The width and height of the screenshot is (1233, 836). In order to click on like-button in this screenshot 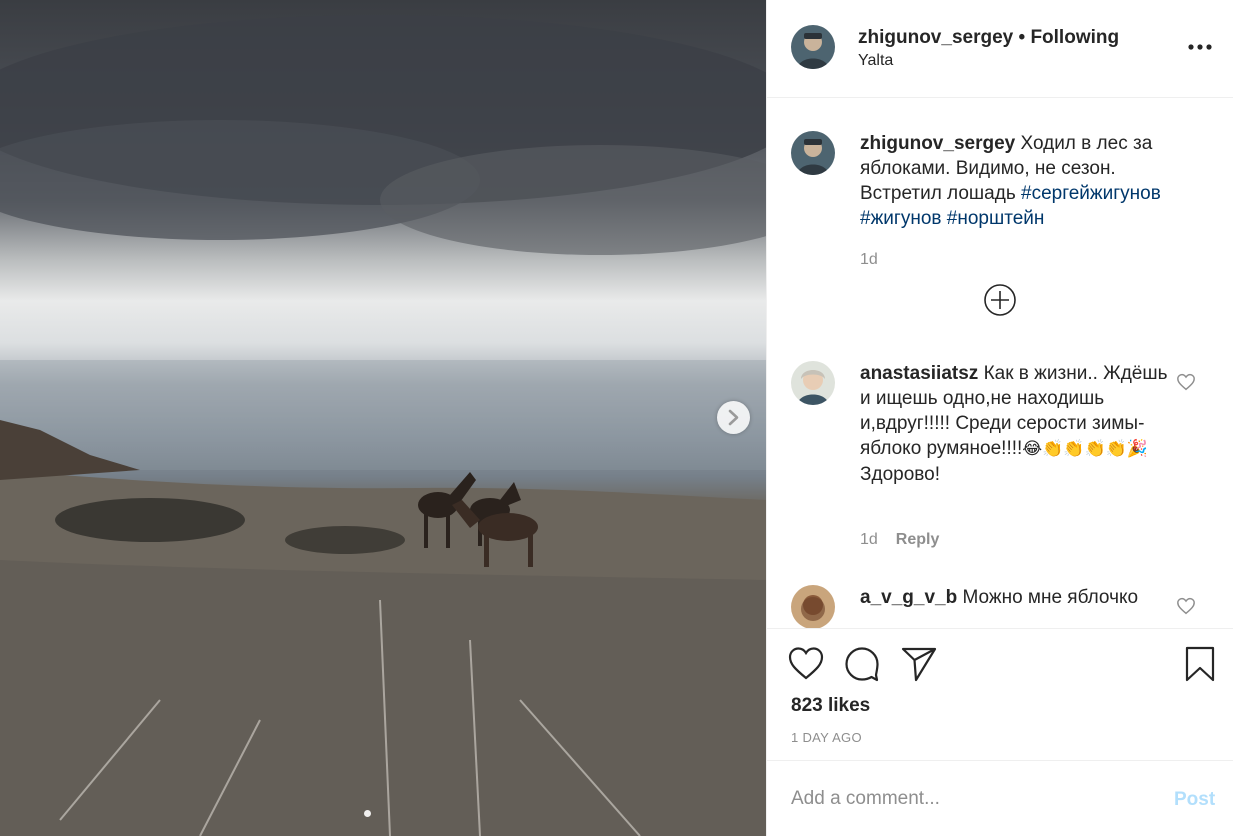, I will do `click(806, 664)`.